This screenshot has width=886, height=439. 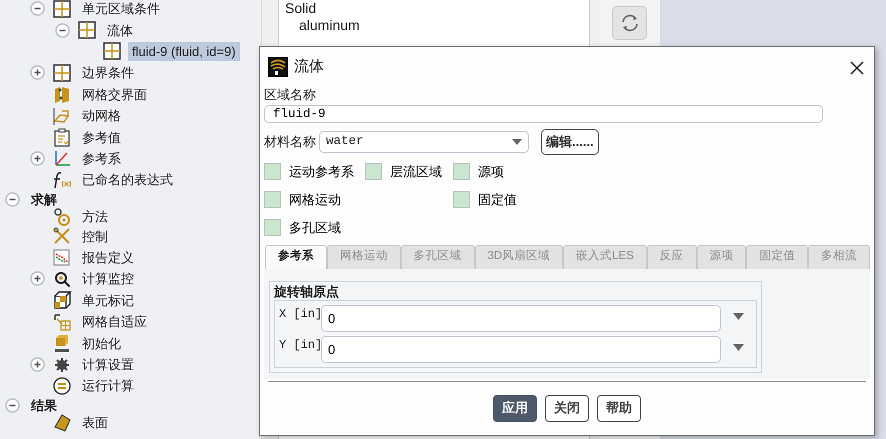 I want to click on tree-item: 网格交界面, so click(x=114, y=94).